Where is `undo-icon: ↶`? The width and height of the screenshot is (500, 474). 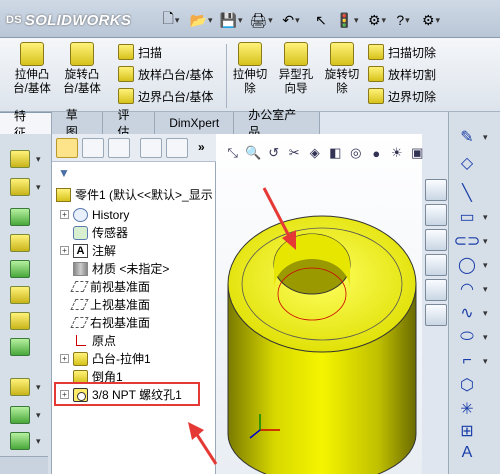
undo-icon: ↶ is located at coordinates (291, 20).